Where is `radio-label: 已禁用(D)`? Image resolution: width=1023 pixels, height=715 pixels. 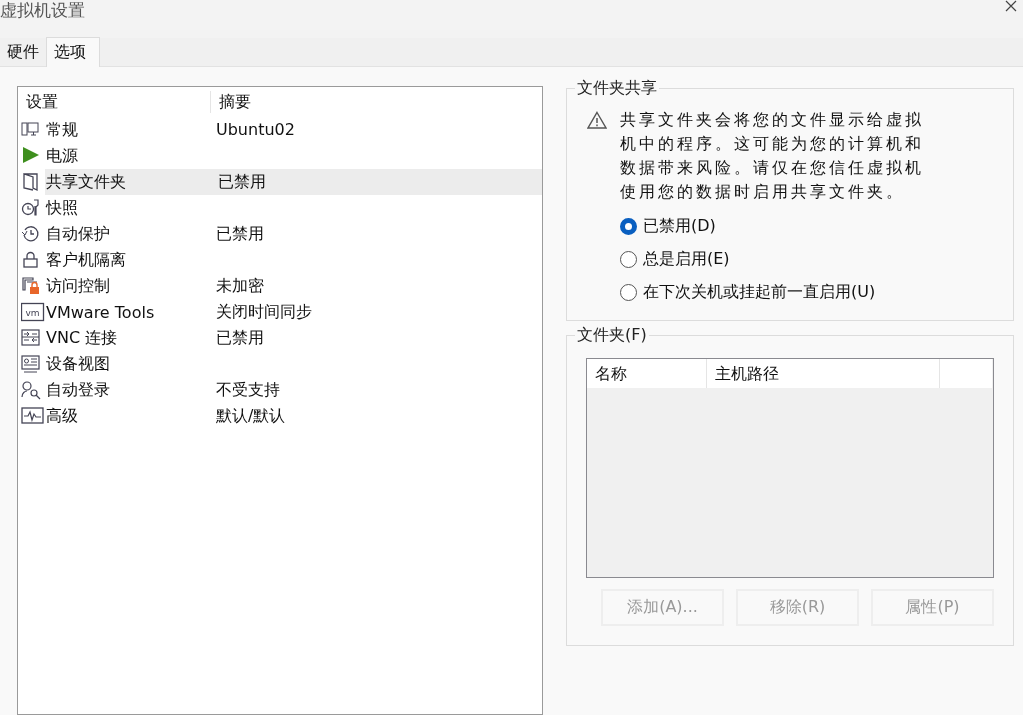
radio-label: 已禁用(D) is located at coordinates (679, 226).